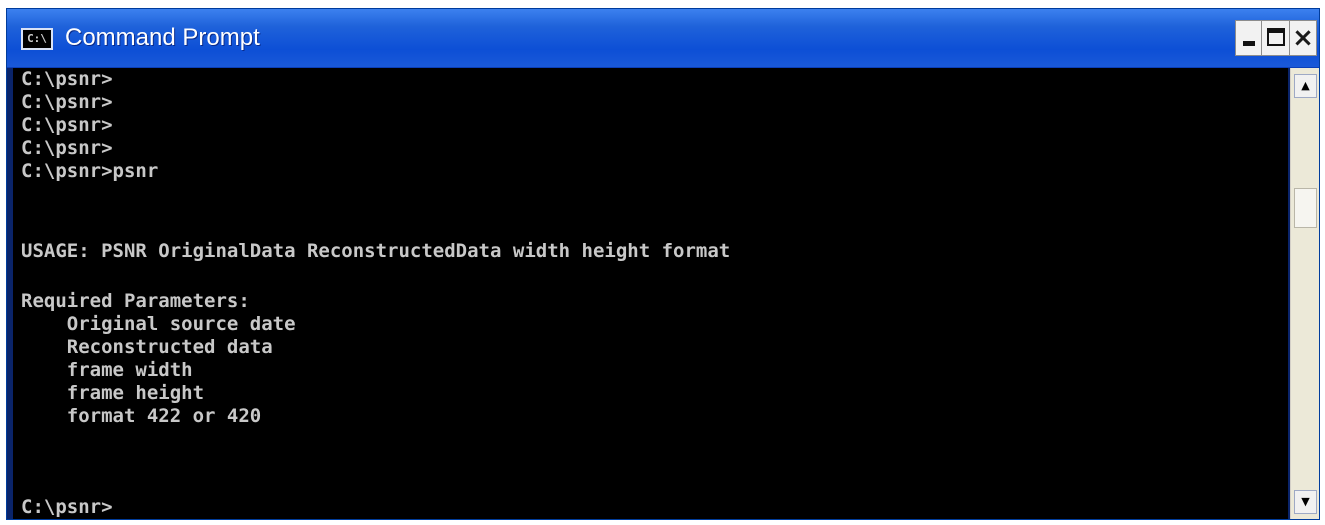 The height and width of the screenshot is (525, 1325). I want to click on close-icon: ×, so click(1303, 38).